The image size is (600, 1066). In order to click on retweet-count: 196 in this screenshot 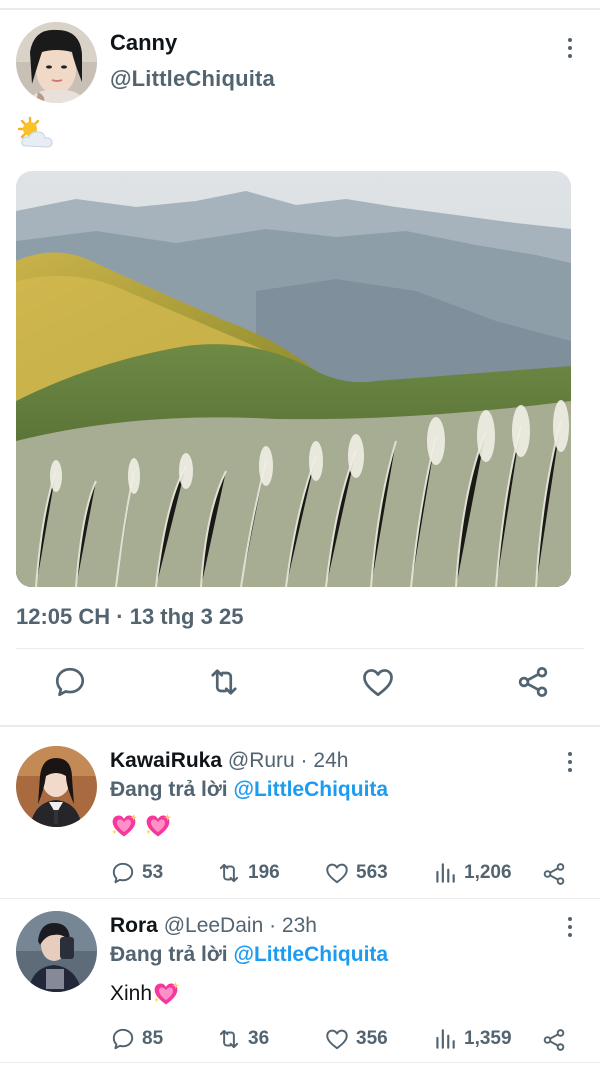, I will do `click(248, 873)`.